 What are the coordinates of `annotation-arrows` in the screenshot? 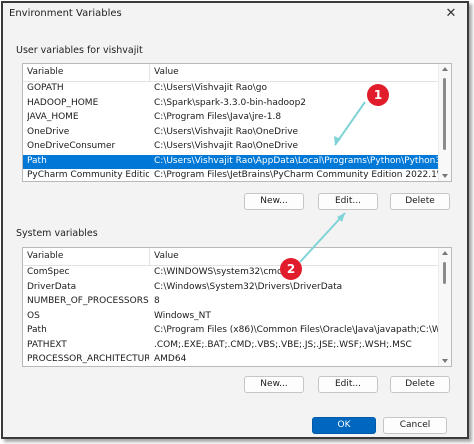 It's located at (332, 182).